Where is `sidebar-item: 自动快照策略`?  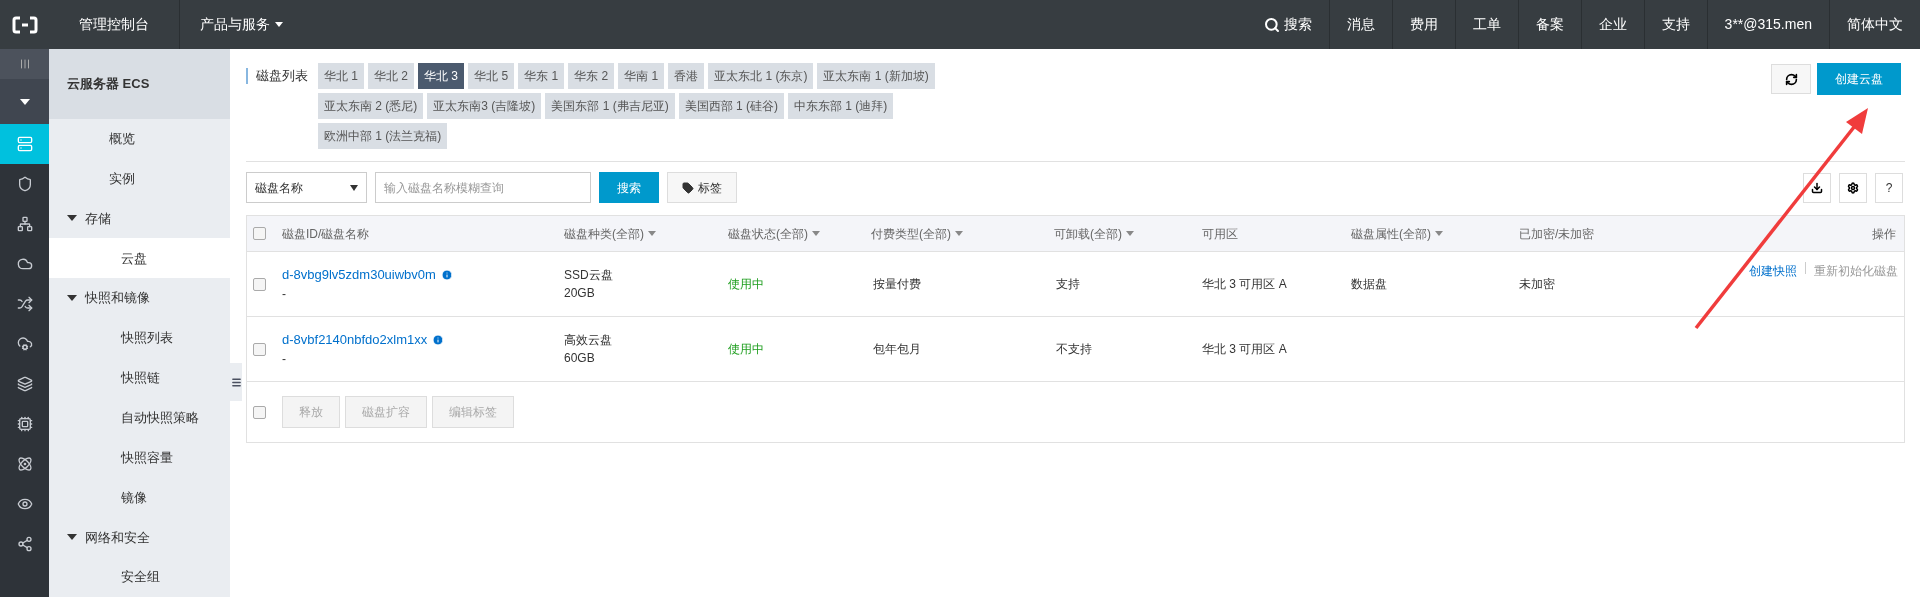
sidebar-item: 自动快照策略 is located at coordinates (139, 417).